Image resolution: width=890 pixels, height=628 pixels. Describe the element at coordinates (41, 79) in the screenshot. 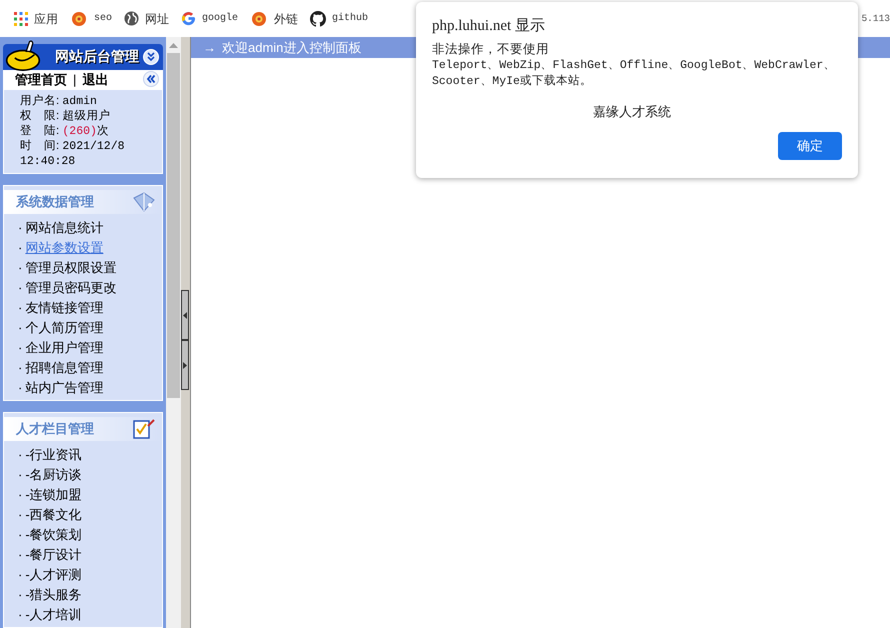

I see `sidebar-tab: 管理首页` at that location.